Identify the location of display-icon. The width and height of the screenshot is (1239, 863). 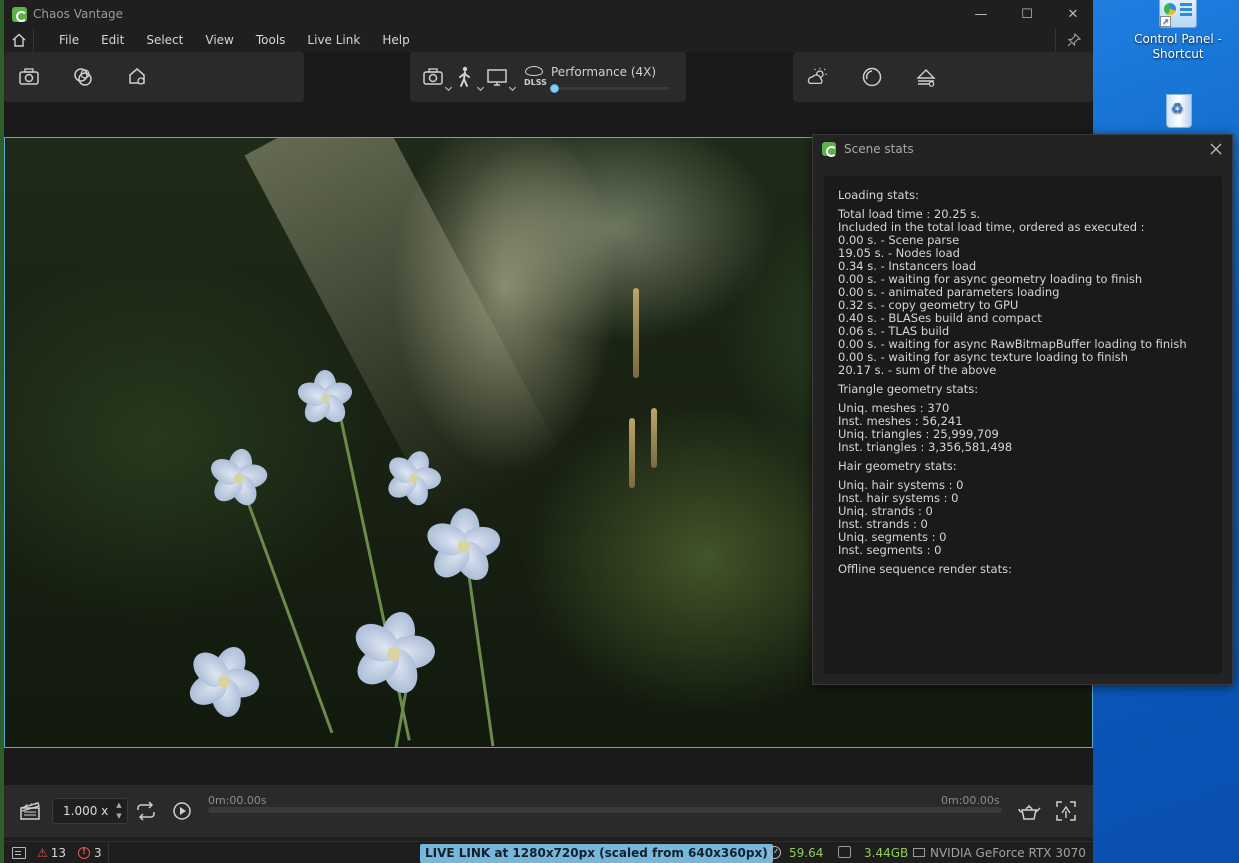
(497, 77).